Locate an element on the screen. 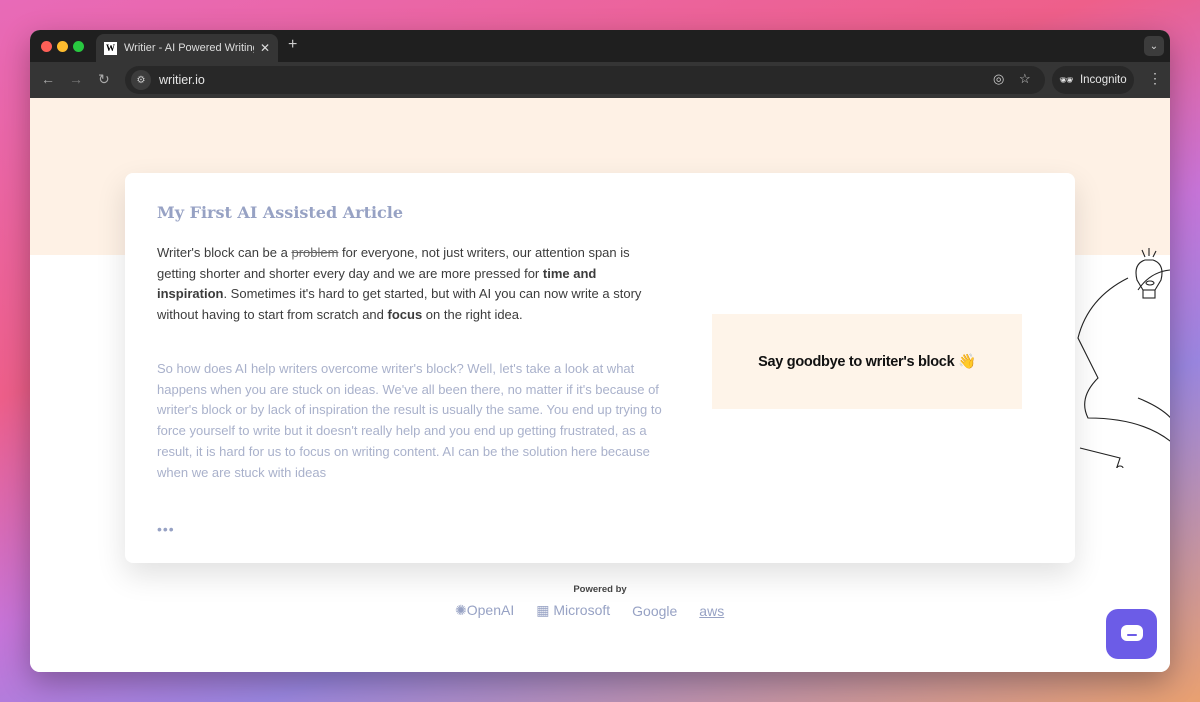 The width and height of the screenshot is (1200, 702). more-ellipsis: ••• is located at coordinates (166, 529).